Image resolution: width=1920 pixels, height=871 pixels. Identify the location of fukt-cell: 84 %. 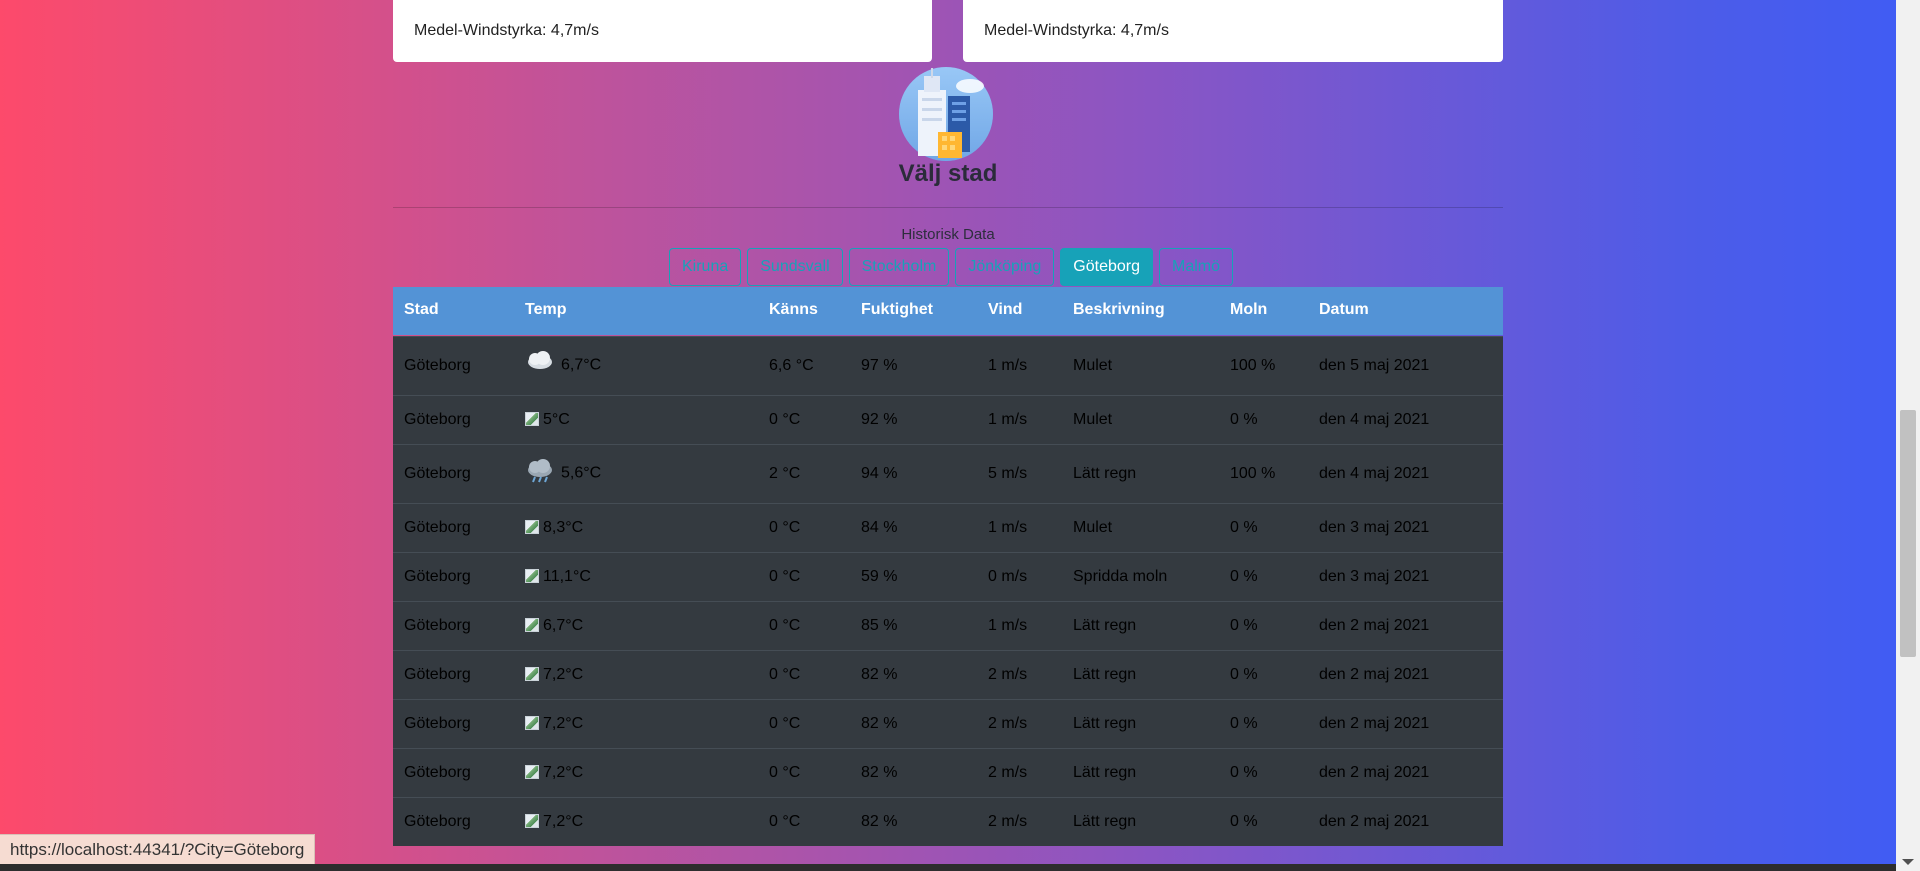
(879, 527).